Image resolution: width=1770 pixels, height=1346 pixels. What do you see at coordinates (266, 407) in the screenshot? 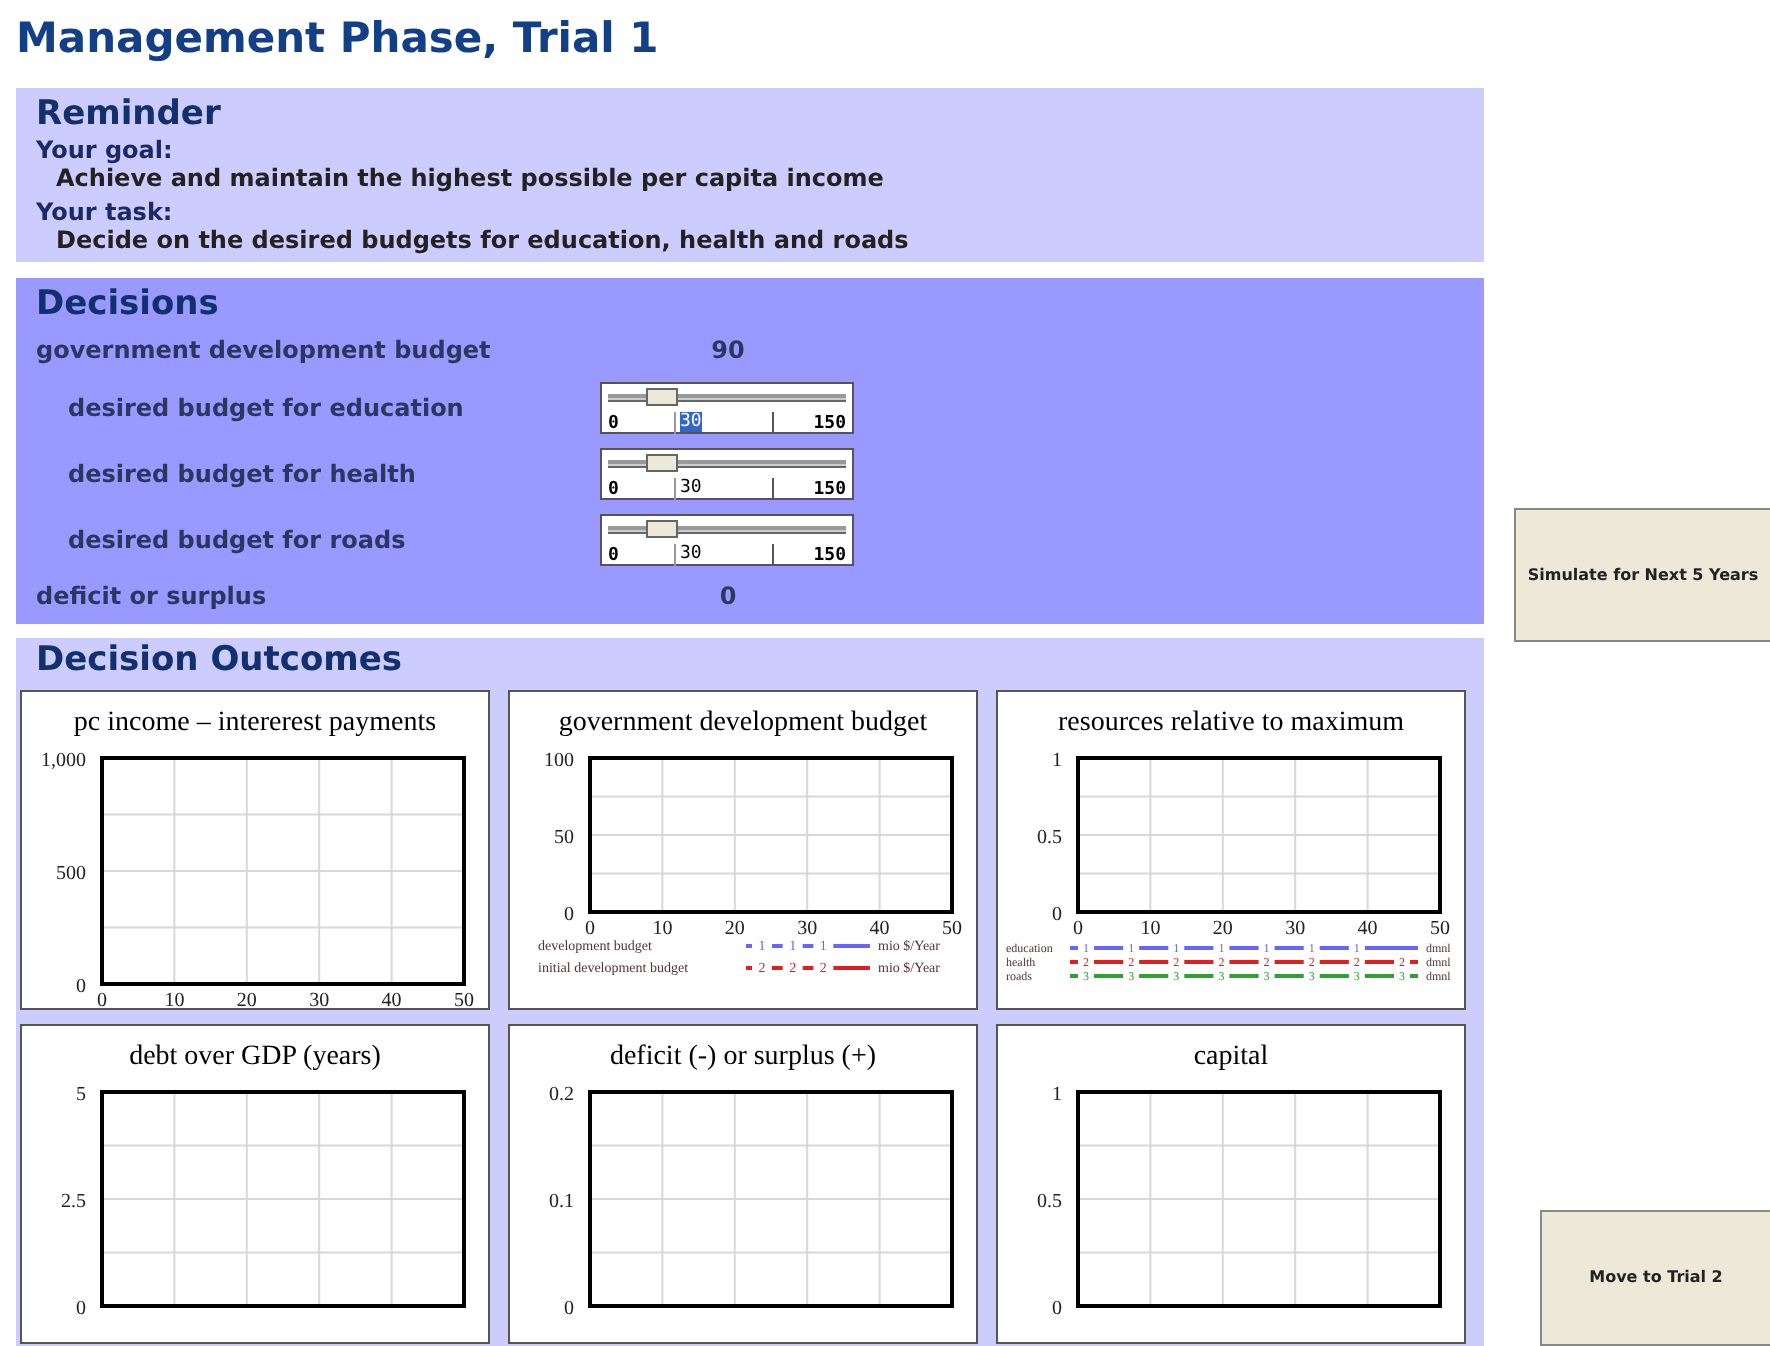
I see `field-label: desired budget for education` at bounding box center [266, 407].